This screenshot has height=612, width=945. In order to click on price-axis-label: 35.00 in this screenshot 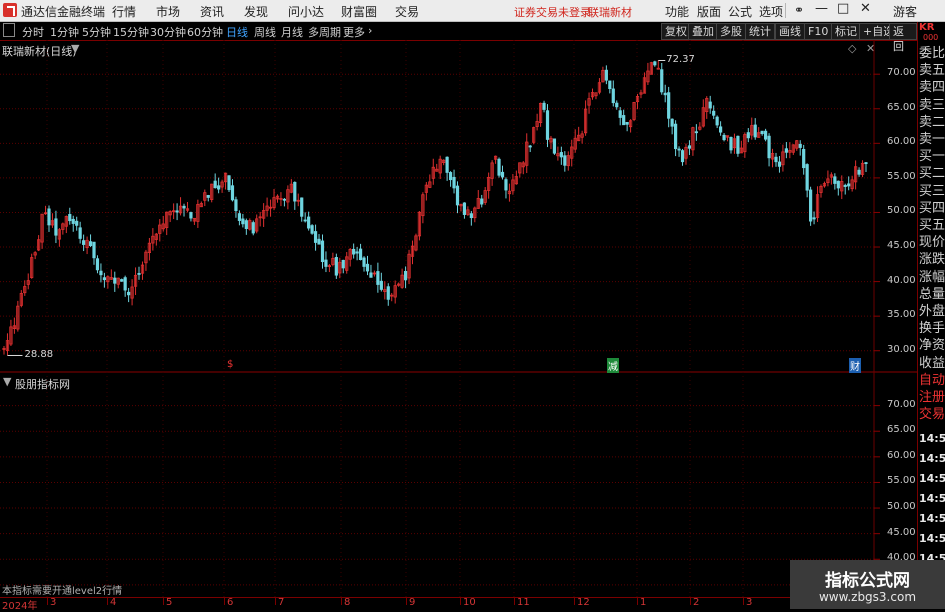, I will do `click(901, 315)`.